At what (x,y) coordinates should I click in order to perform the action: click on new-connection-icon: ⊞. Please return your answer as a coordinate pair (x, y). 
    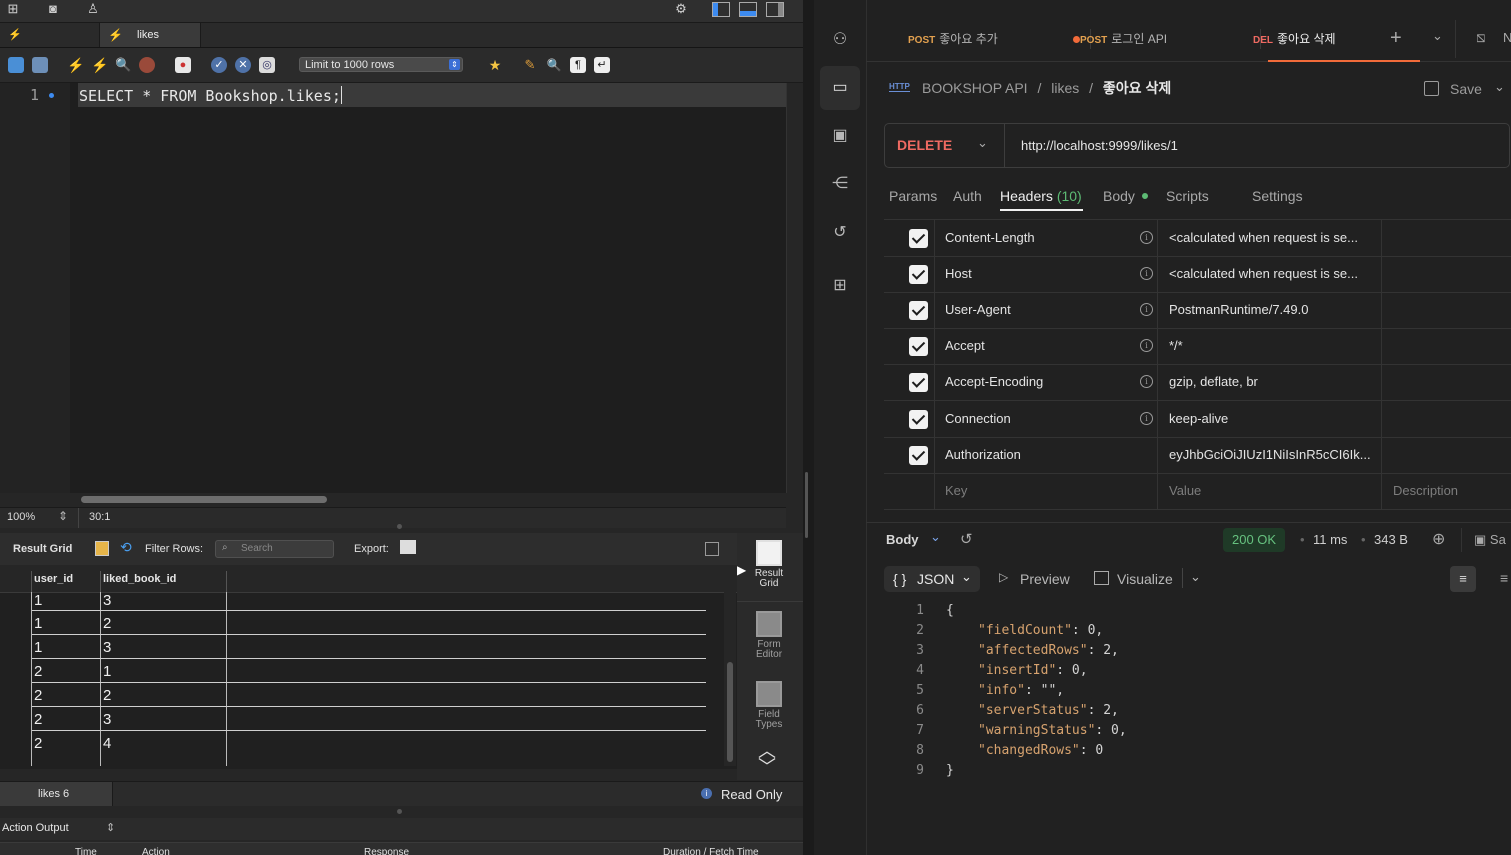
    Looking at the image, I should click on (13, 9).